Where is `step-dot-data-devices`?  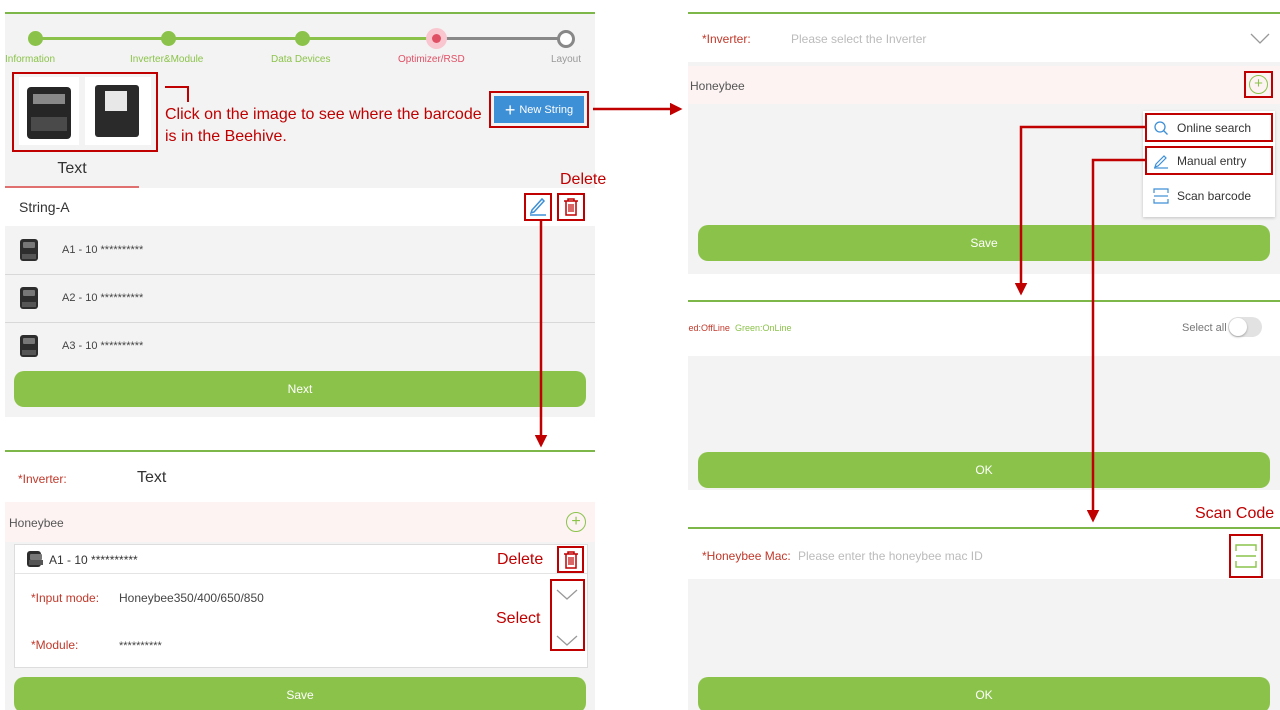 step-dot-data-devices is located at coordinates (302, 38).